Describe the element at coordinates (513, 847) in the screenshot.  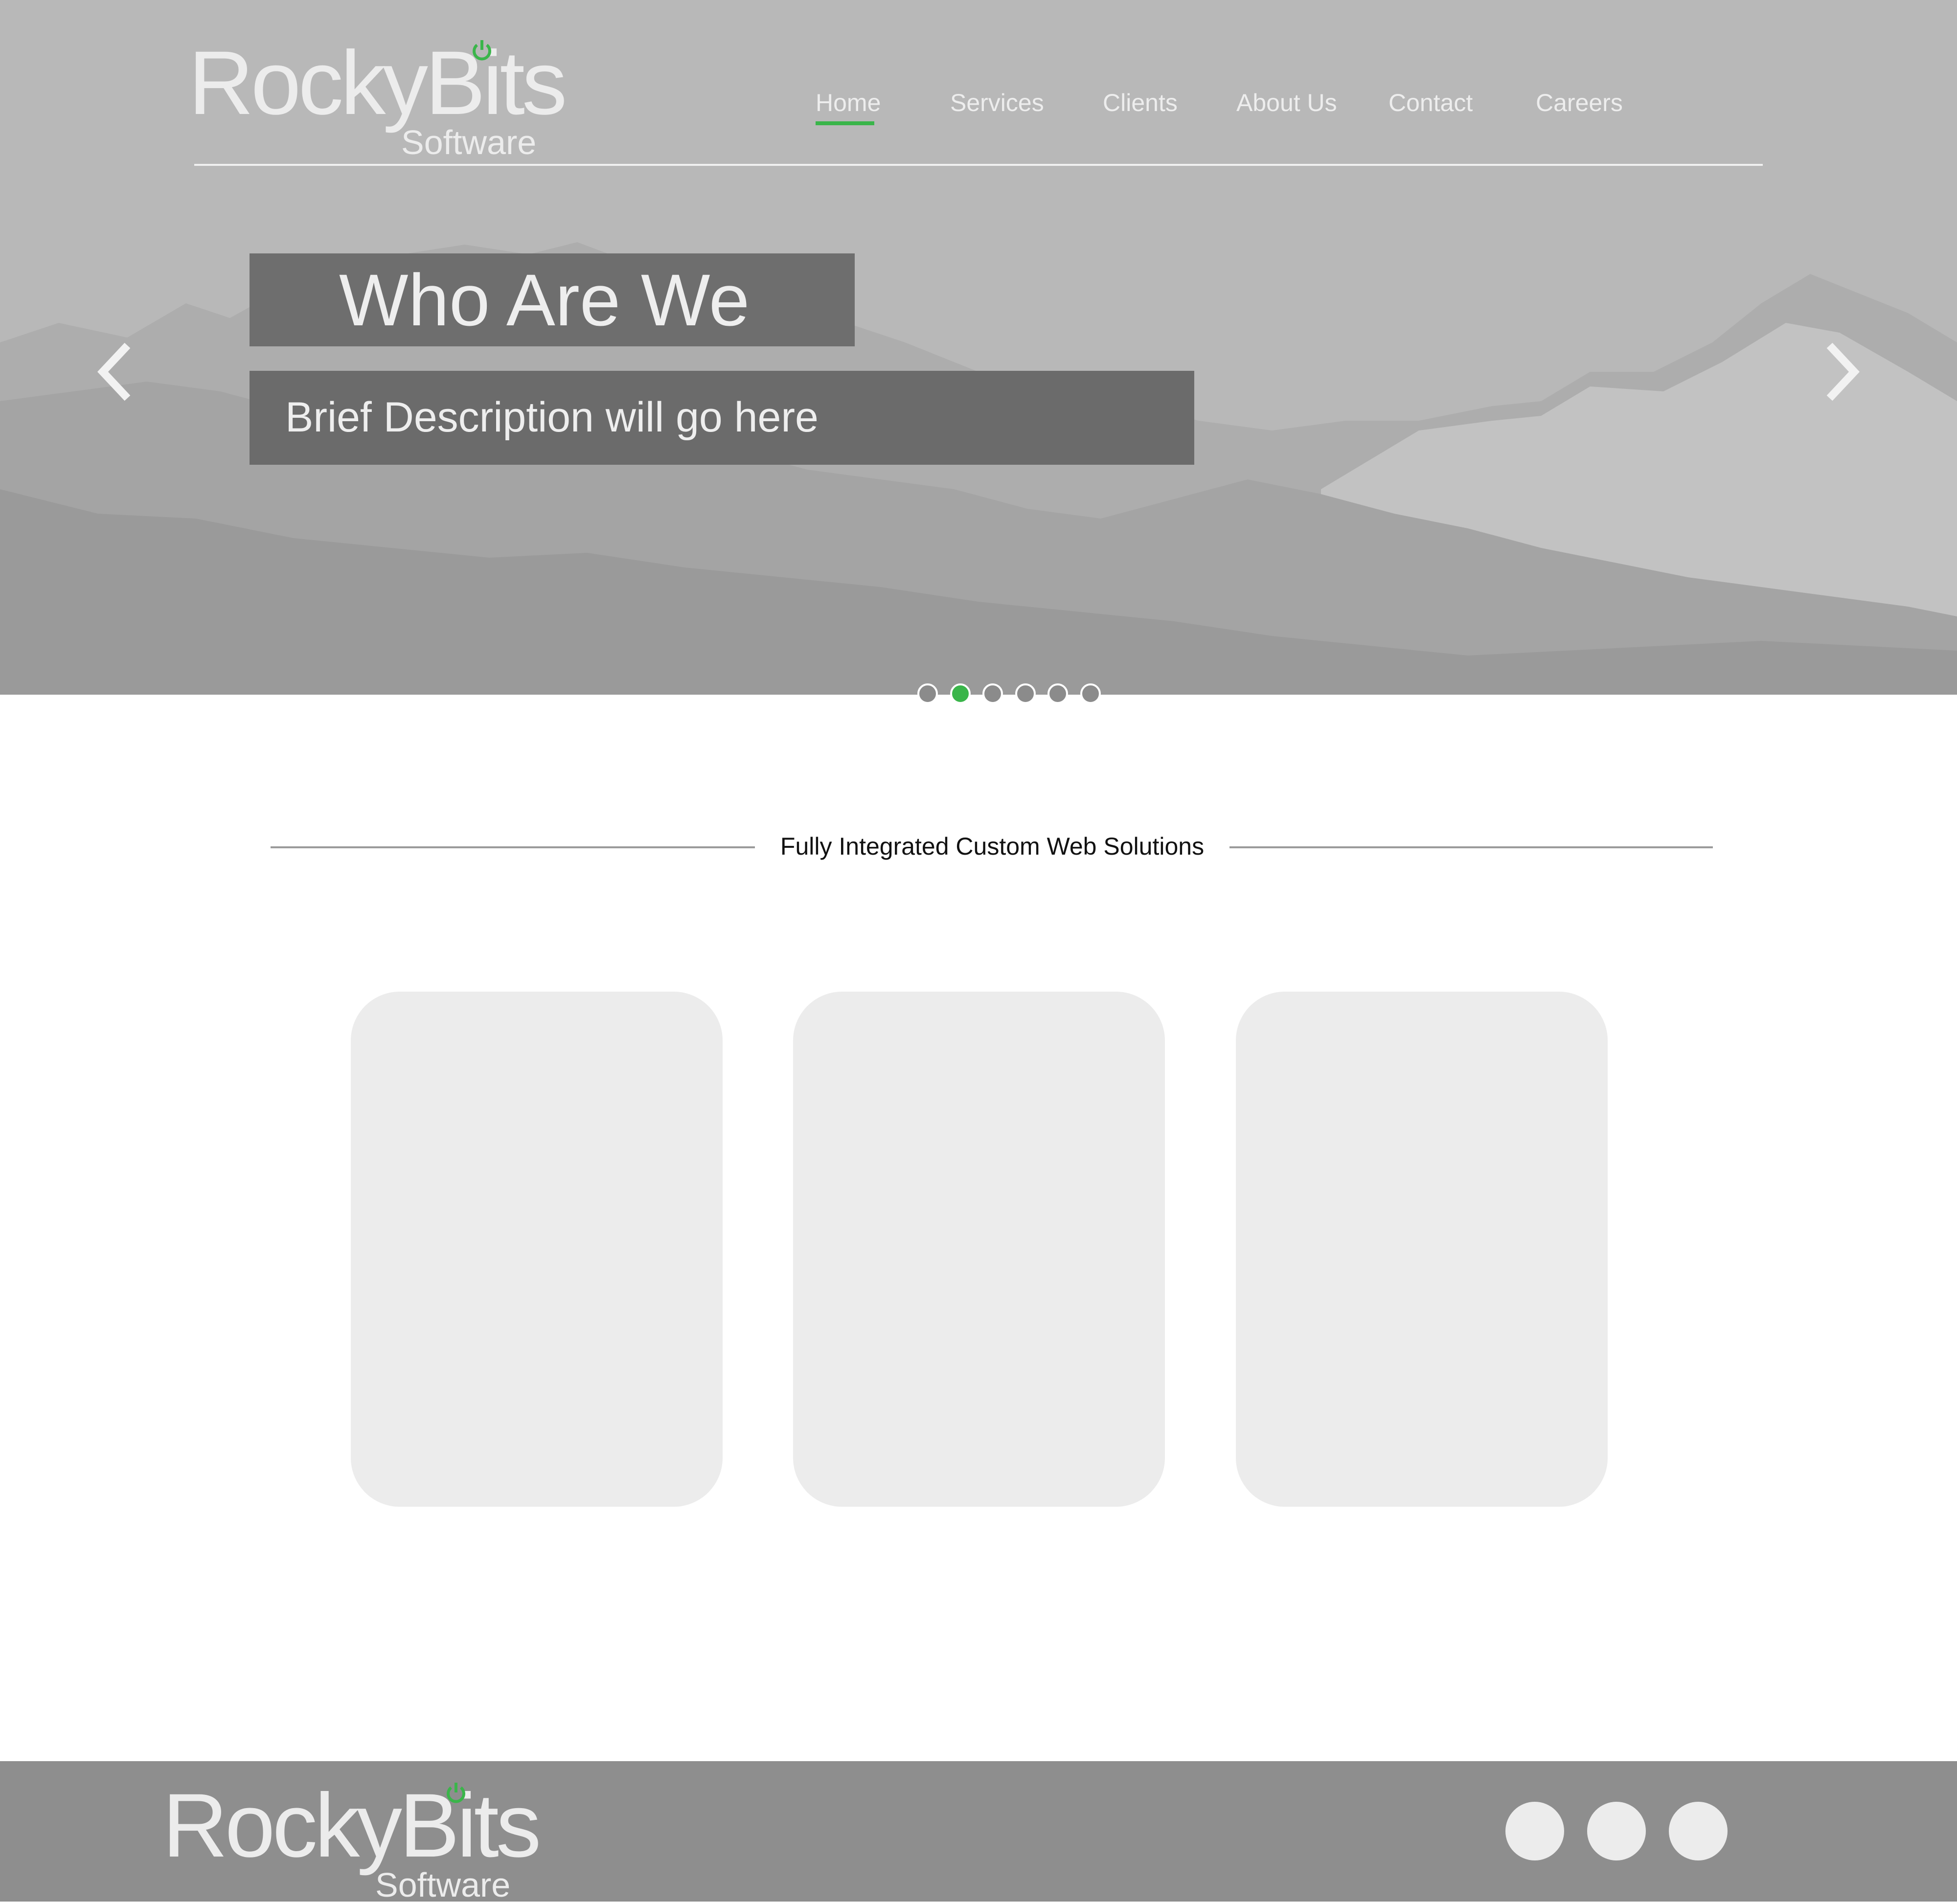
I see `section-divider-left` at that location.